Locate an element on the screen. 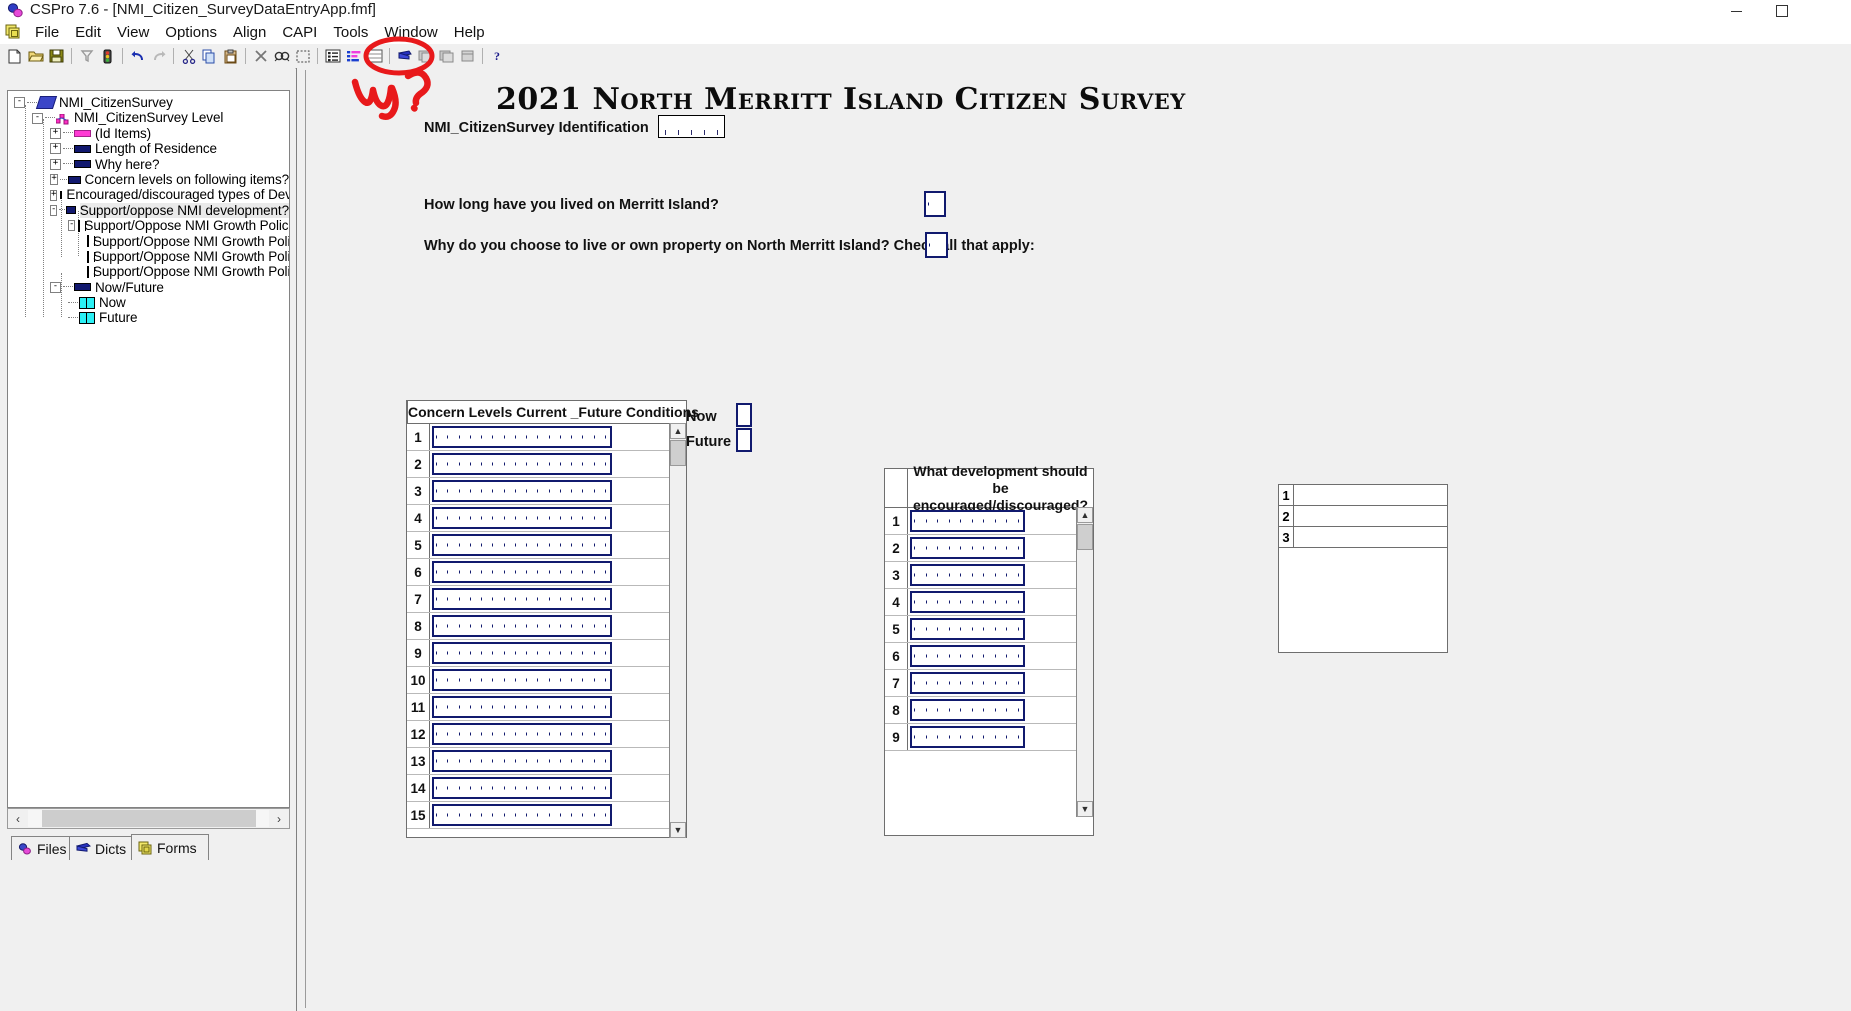 The width and height of the screenshot is (1851, 1011). tree-horizontal-scrollbar: ‹ › is located at coordinates (148, 818).